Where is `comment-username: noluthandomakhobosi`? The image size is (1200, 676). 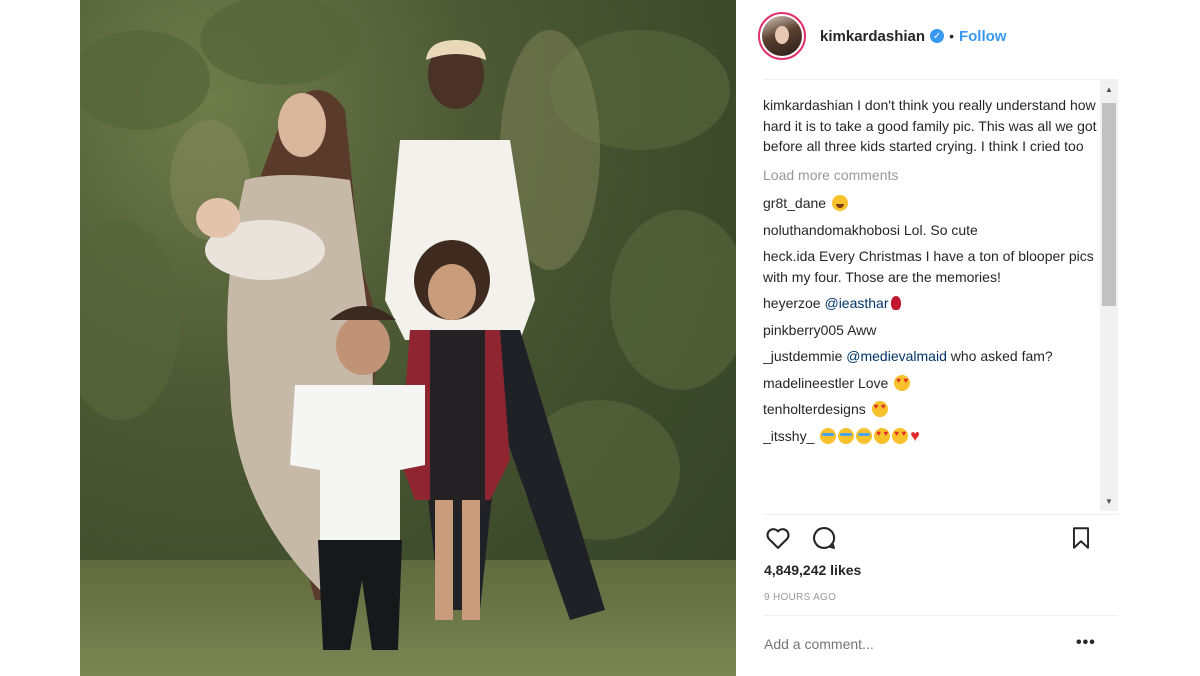 comment-username: noluthandomakhobosi is located at coordinates (831, 230).